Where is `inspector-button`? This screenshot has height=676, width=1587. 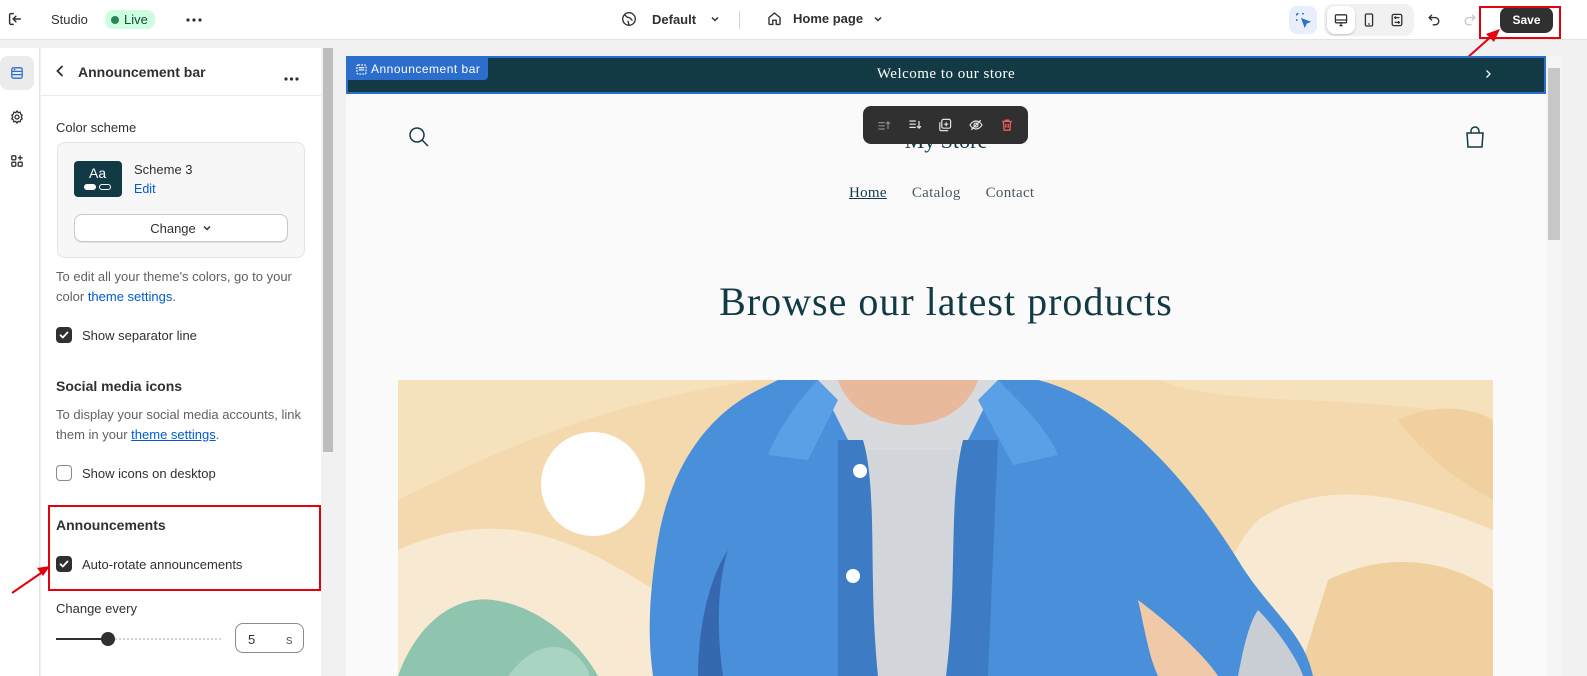 inspector-button is located at coordinates (1303, 20).